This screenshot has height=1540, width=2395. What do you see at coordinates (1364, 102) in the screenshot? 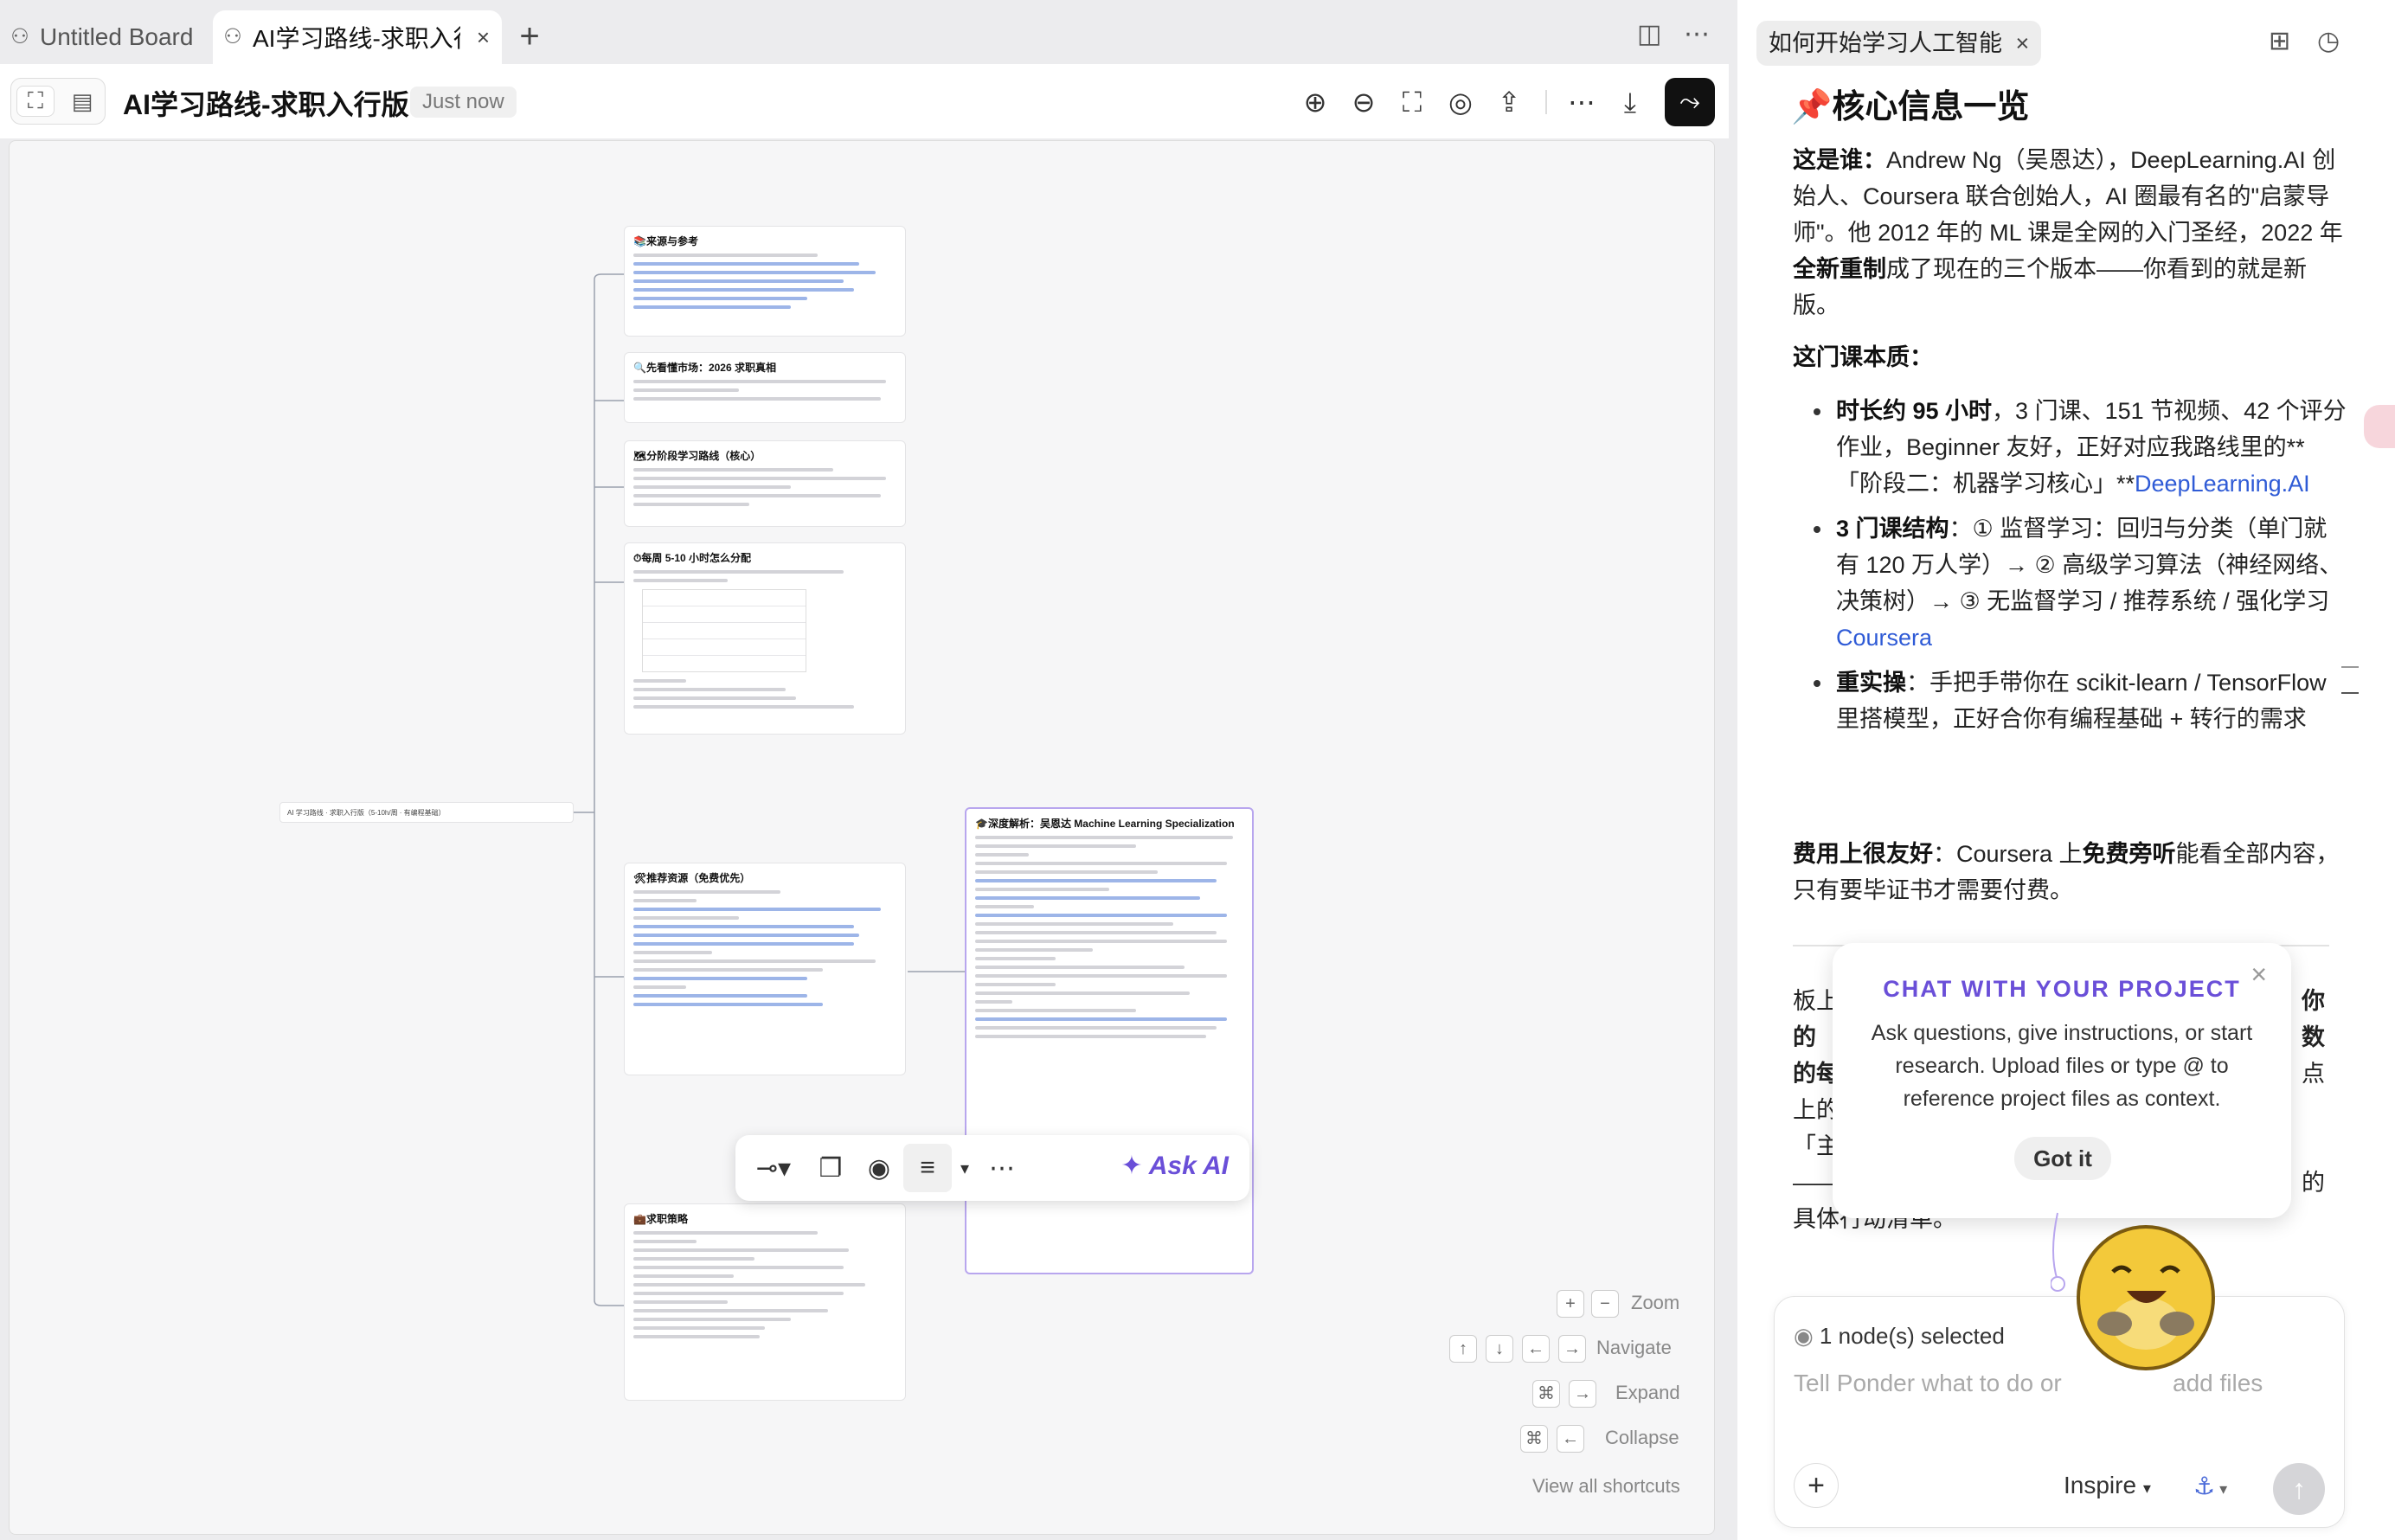
I see `zoom-out-icon: ⊖` at bounding box center [1364, 102].